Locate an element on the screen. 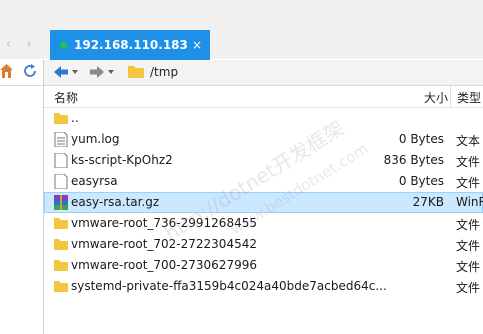 The image size is (483, 334). table-row: ks-script-KpOhz2 836 Bytes 文件 is located at coordinates (263, 160).